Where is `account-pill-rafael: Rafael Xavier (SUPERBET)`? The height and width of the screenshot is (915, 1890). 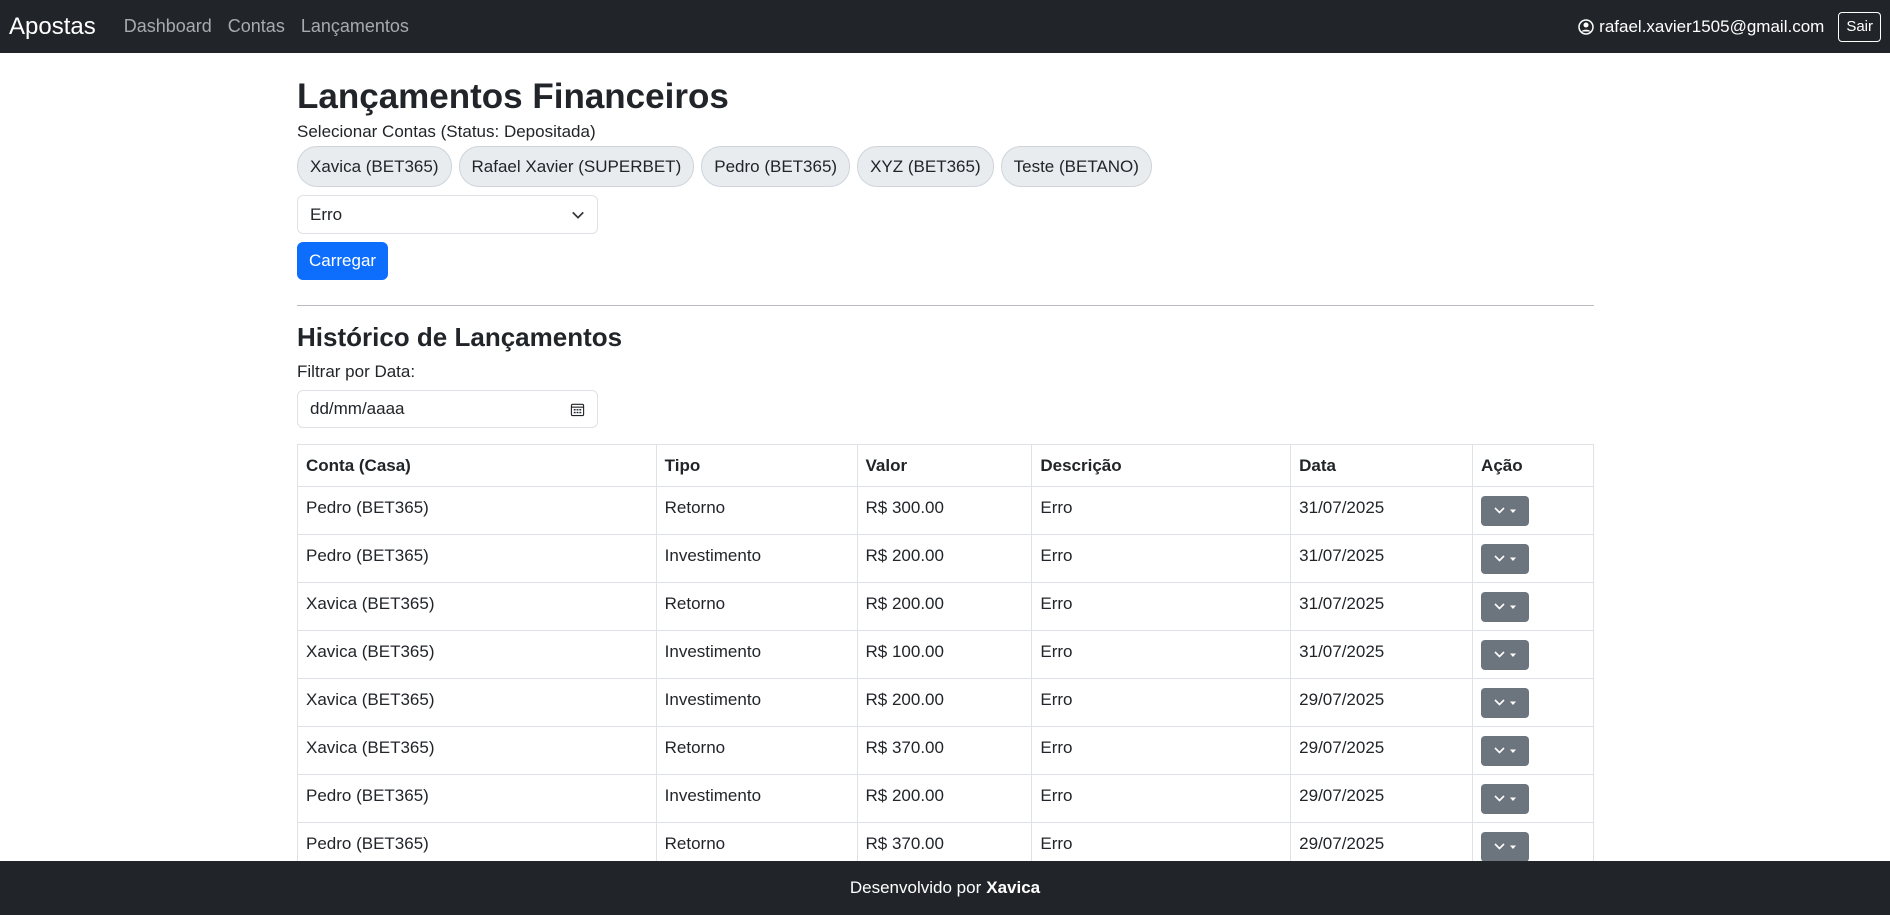 account-pill-rafael: Rafael Xavier (SUPERBET) is located at coordinates (576, 166).